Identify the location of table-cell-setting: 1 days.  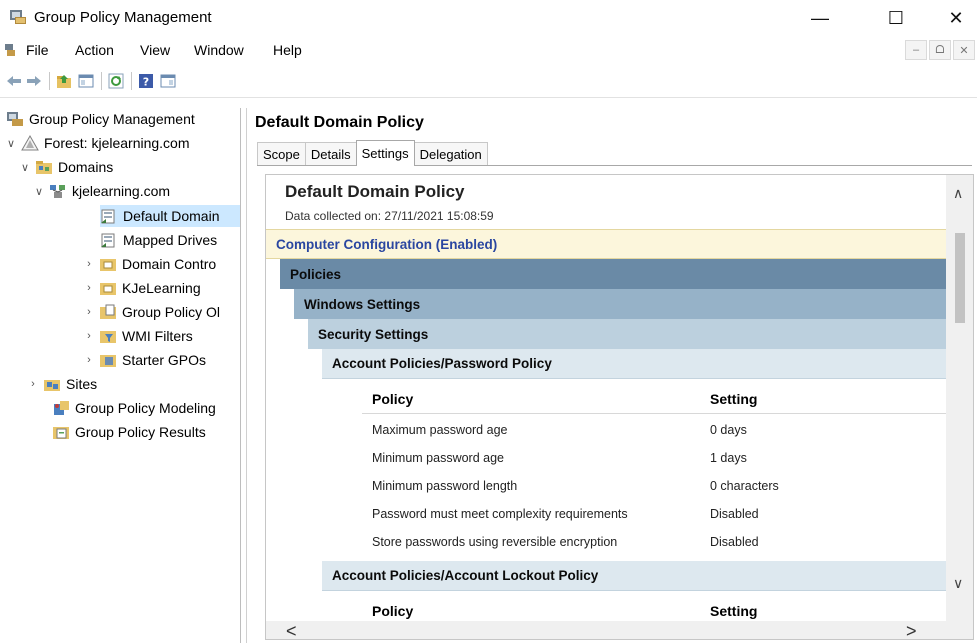
(728, 458).